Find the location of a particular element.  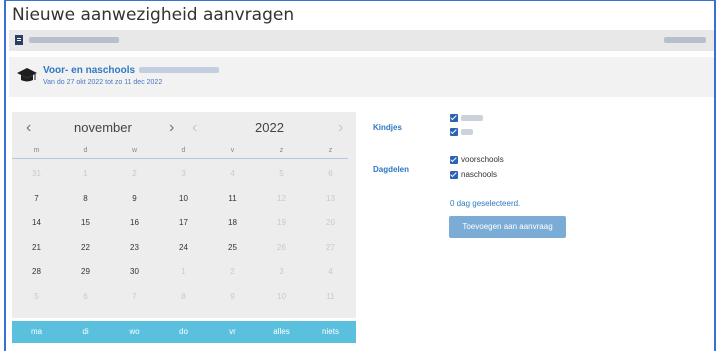

calendar-day: 31 is located at coordinates (36, 173).